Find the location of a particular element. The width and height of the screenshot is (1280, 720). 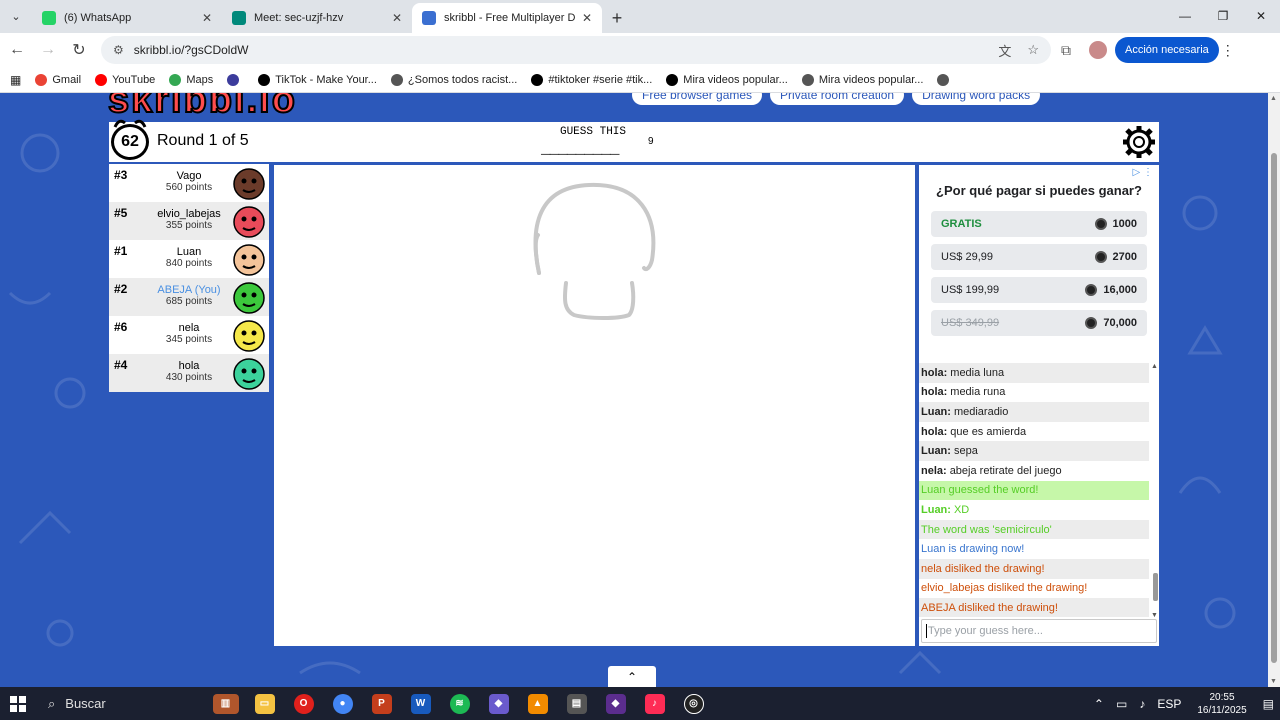

offer-amount: 2700 is located at coordinates (1124, 257).